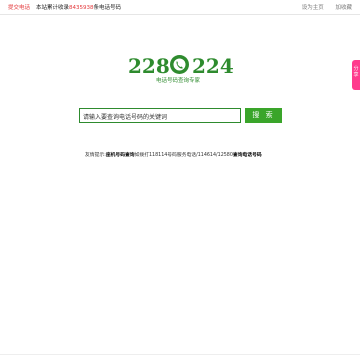  Describe the element at coordinates (107, 8) in the screenshot. I see `stats-suffix: 条电话号码` at that location.